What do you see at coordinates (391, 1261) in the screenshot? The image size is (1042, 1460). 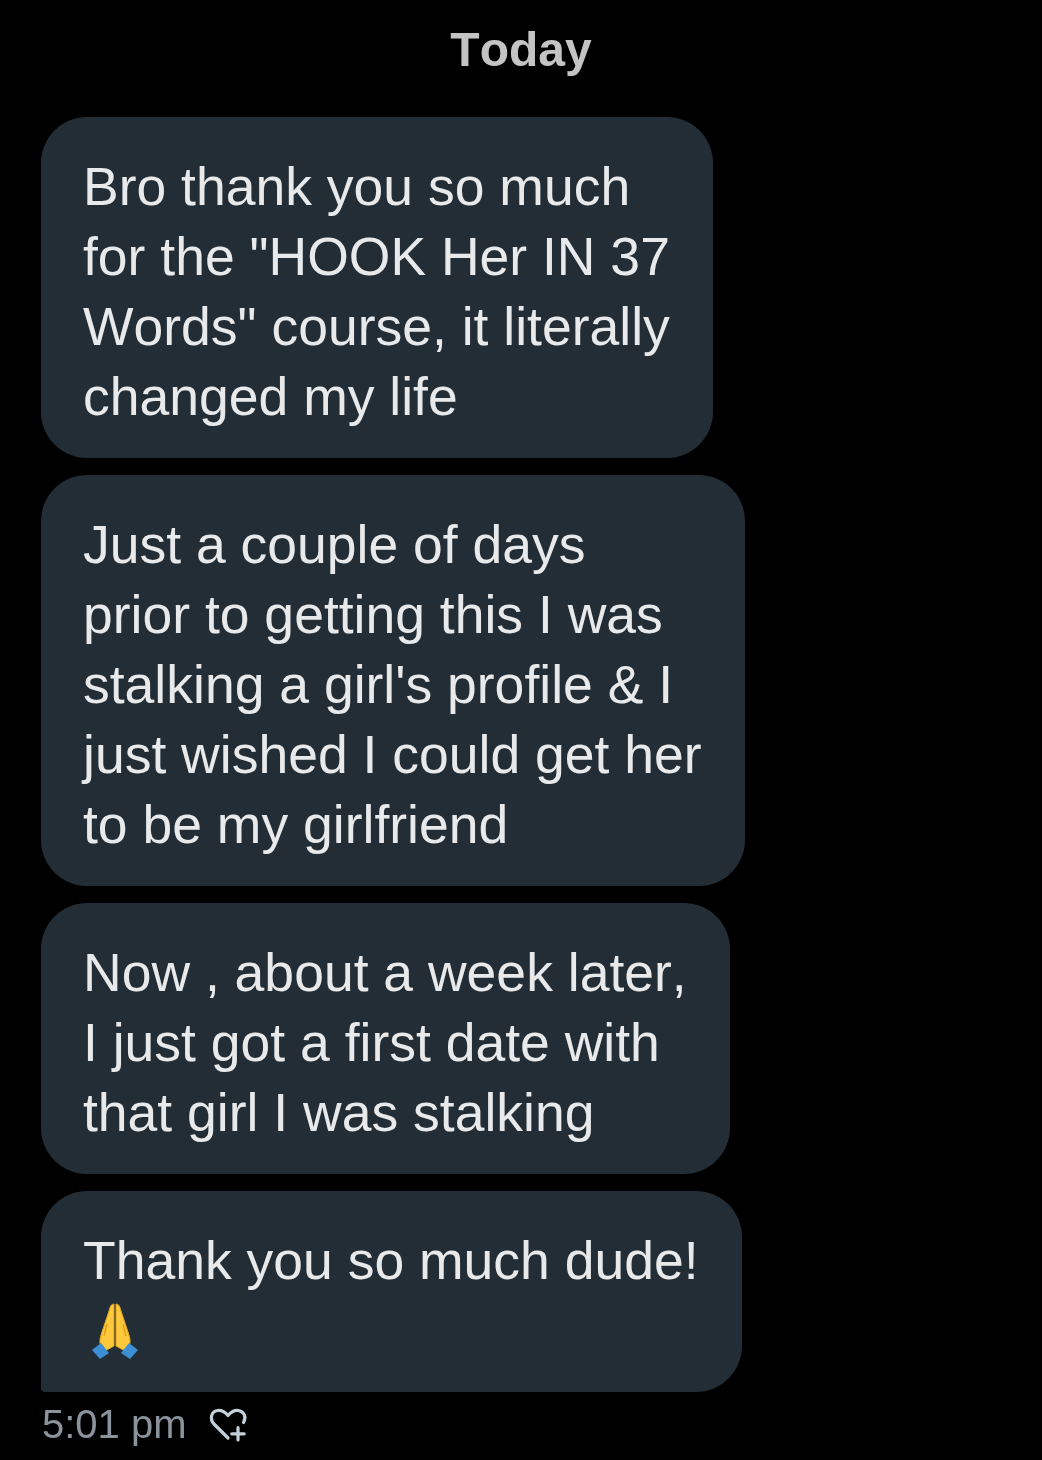 I see `message-text: Thank you so much dude!` at bounding box center [391, 1261].